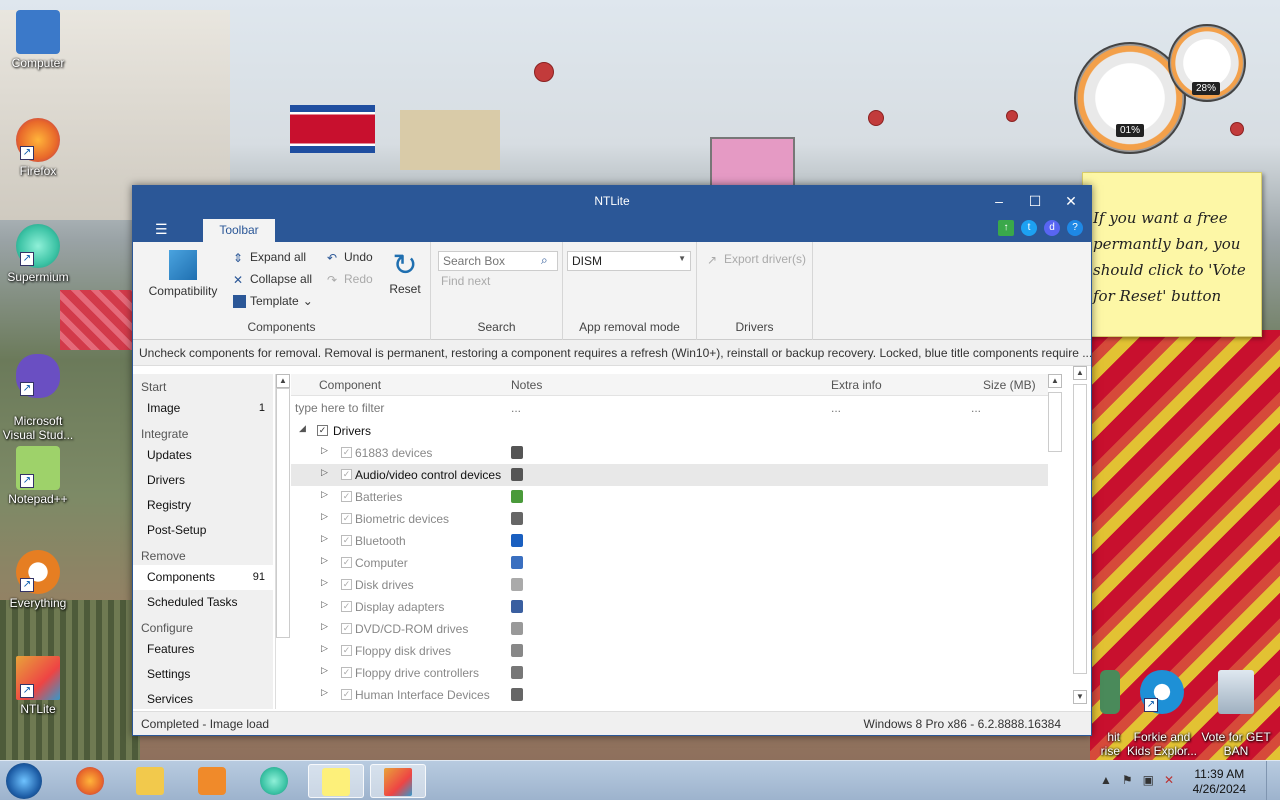 This screenshot has height=800, width=1280. Describe the element at coordinates (1055, 422) in the screenshot. I see `tree-scroll-thumb` at that location.